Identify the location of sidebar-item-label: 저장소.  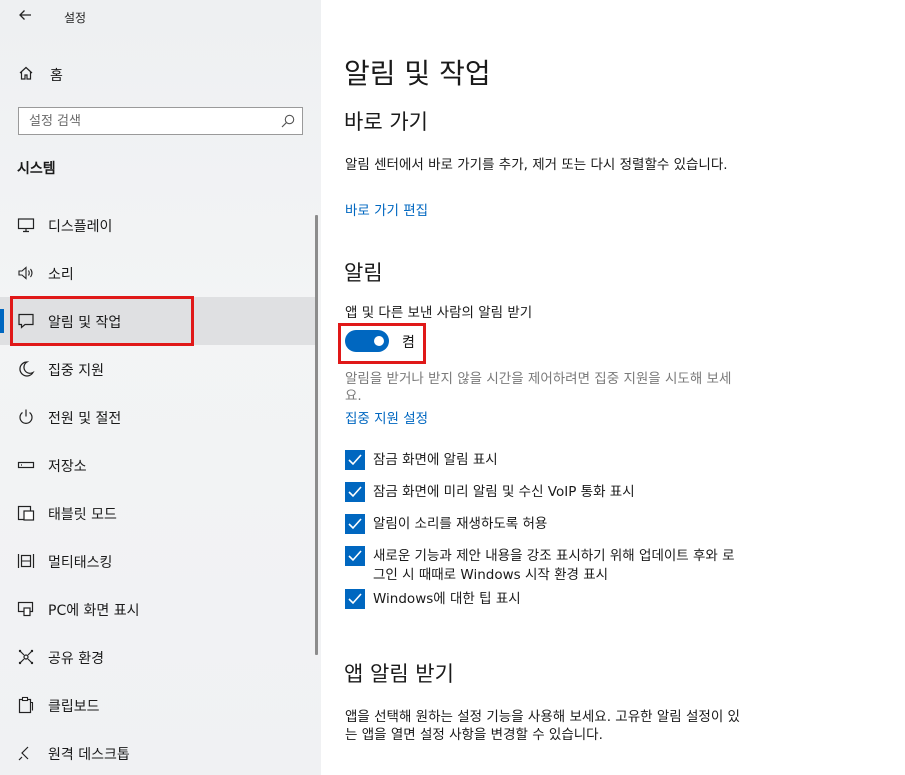
(67, 467).